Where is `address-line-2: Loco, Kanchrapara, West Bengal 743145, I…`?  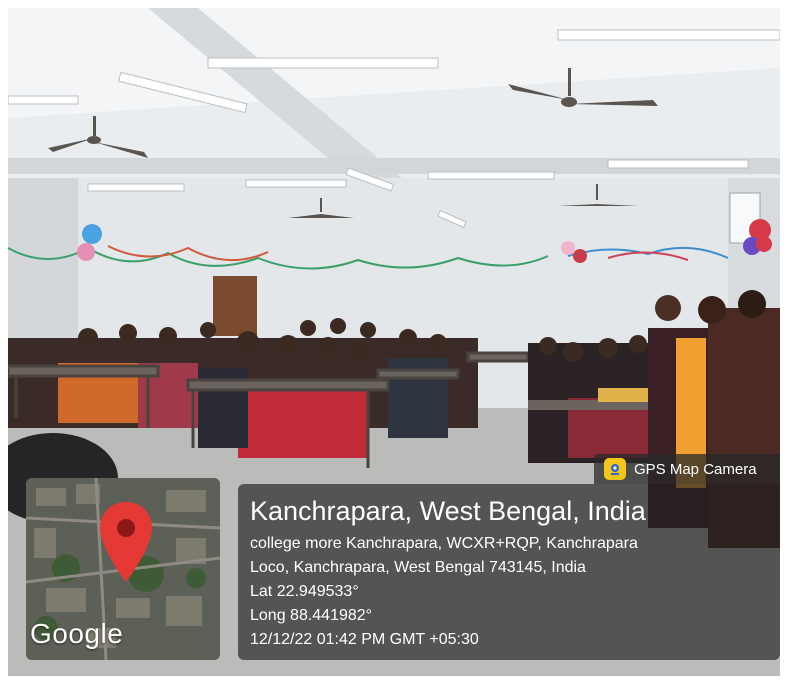
address-line-2: Loco, Kanchrapara, West Bengal 743145, I… is located at coordinates (418, 567).